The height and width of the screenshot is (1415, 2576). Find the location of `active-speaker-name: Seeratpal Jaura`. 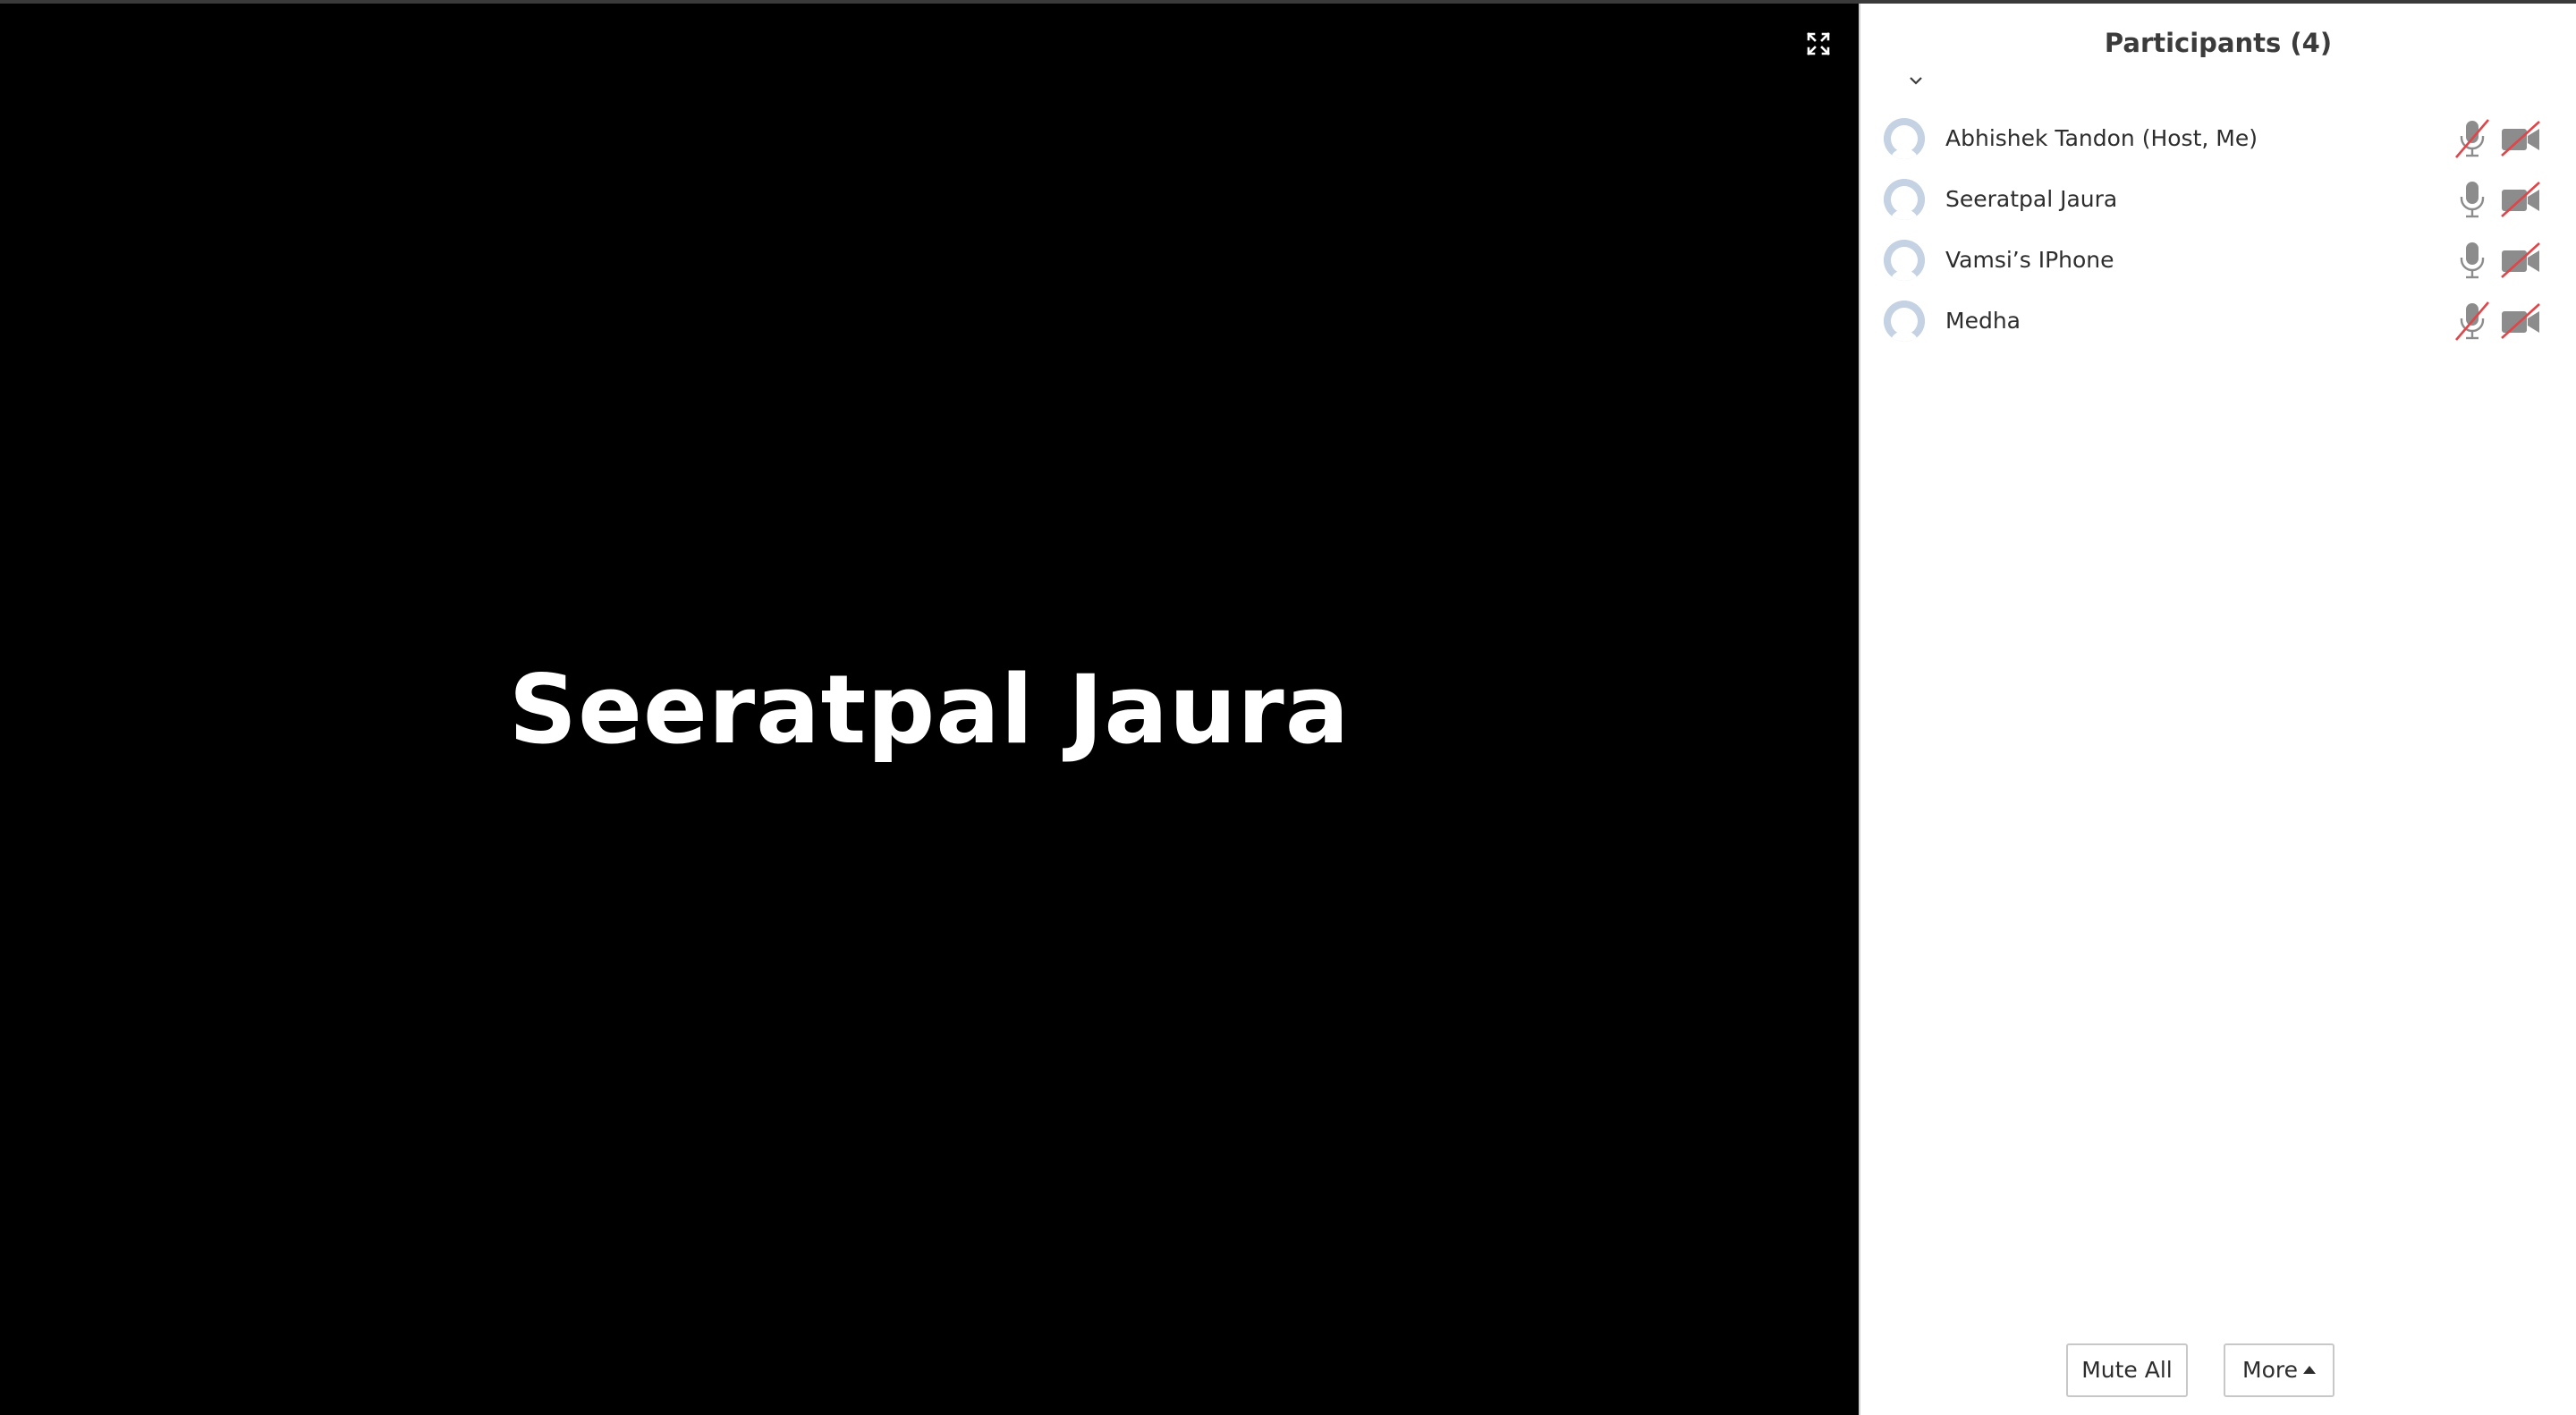

active-speaker-name: Seeratpal Jaura is located at coordinates (929, 710).